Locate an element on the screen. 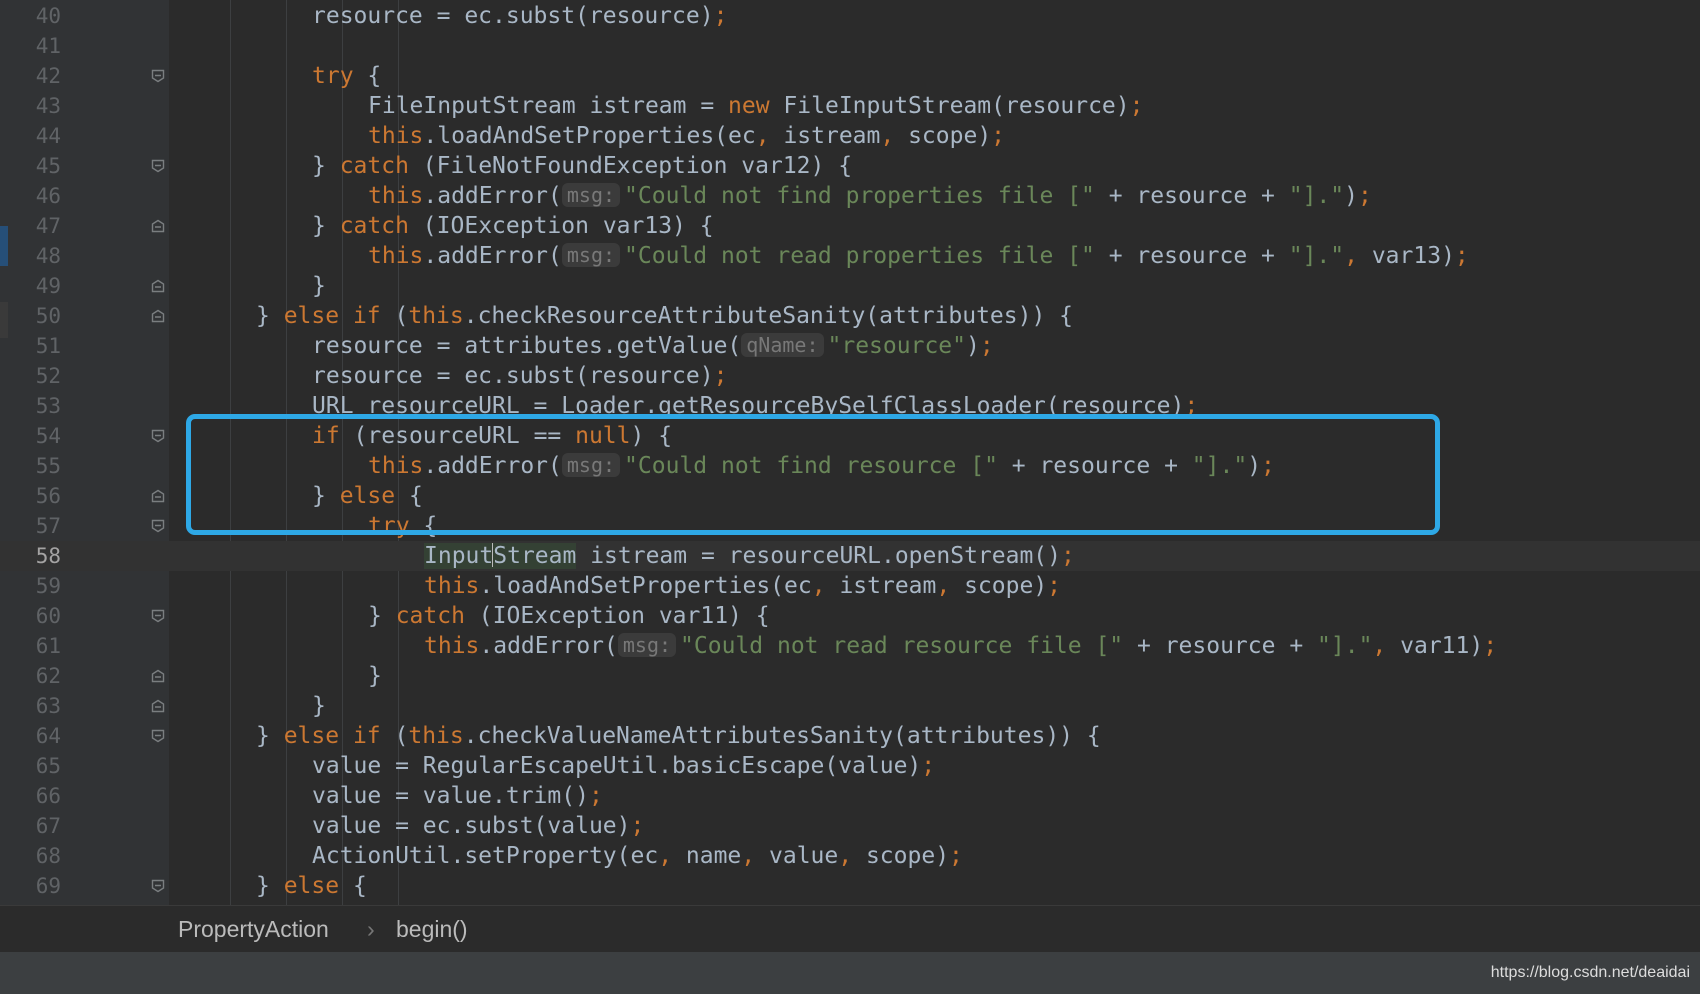 This screenshot has height=994, width=1700. line-number: 44 is located at coordinates (35, 136).